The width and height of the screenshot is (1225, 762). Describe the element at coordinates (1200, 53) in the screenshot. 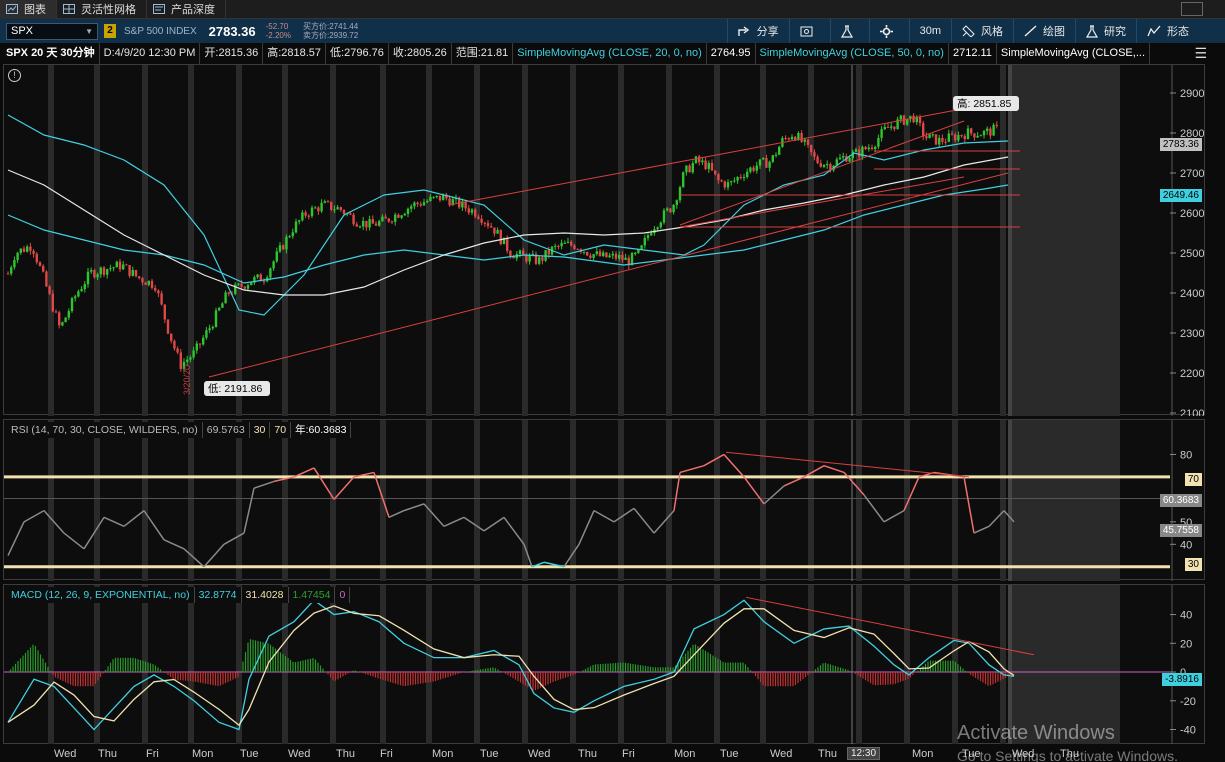

I see `hamburger-menu-icon: ☰` at that location.